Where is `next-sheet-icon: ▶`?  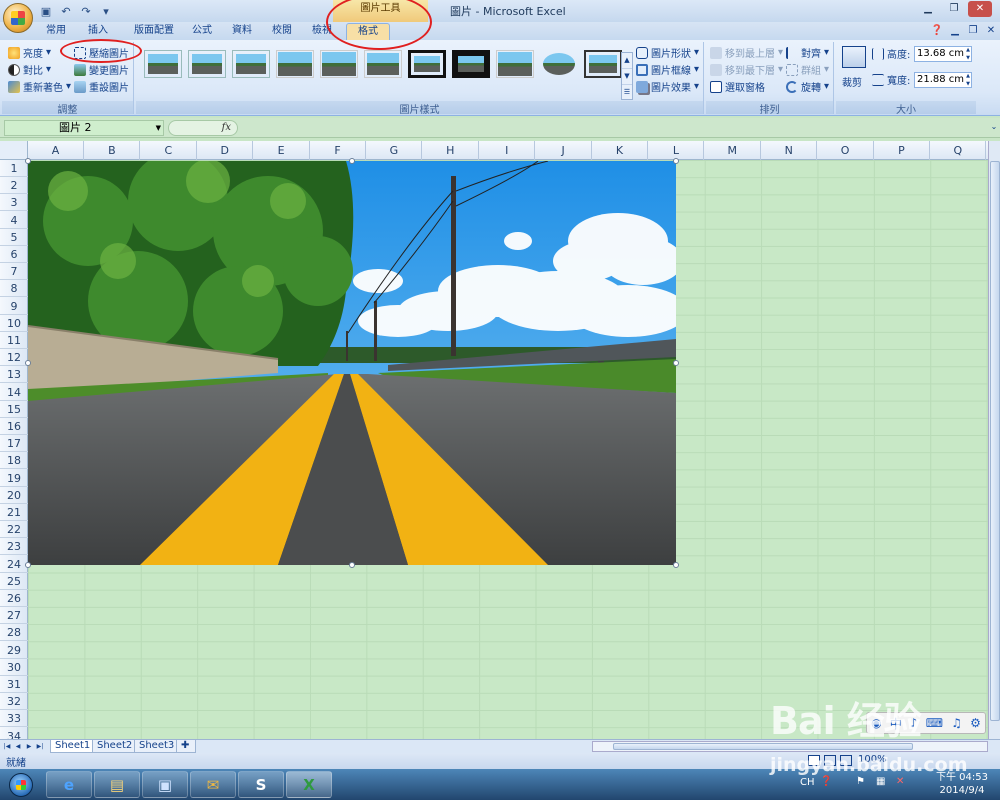 next-sheet-icon: ▶ is located at coordinates (29, 746).